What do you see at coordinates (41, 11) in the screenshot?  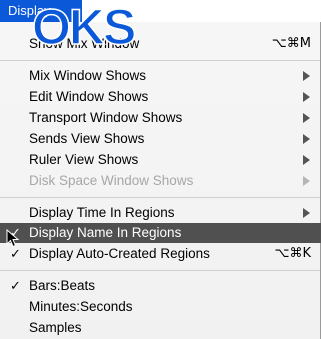 I see `menu-title-display: Display` at bounding box center [41, 11].